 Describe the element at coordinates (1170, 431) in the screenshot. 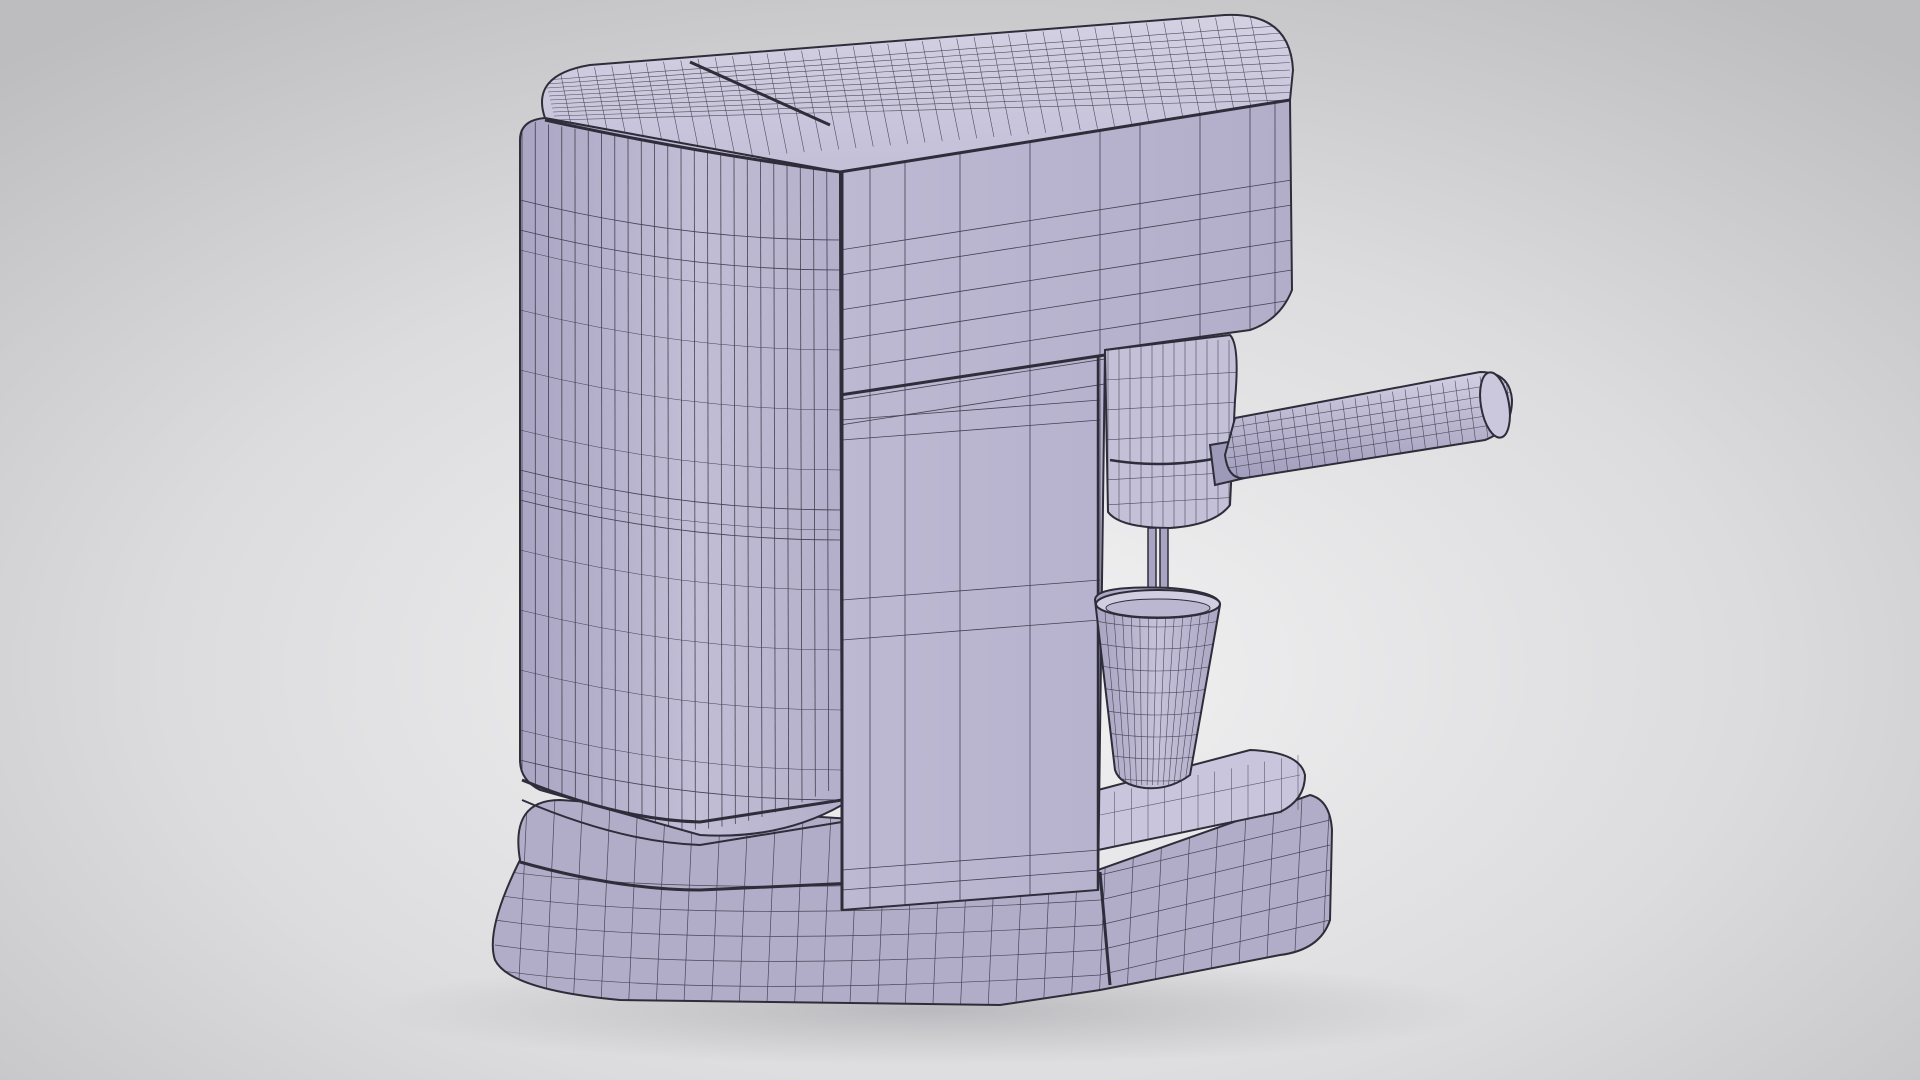

I see `brew-group-head` at that location.